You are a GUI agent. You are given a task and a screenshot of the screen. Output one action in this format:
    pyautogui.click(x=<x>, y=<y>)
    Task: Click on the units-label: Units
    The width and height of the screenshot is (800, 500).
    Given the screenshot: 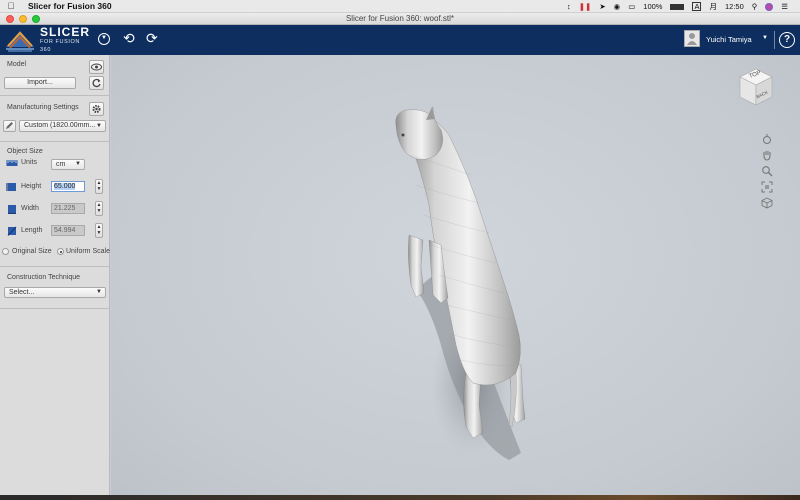 What is the action you would take?
    pyautogui.click(x=29, y=162)
    